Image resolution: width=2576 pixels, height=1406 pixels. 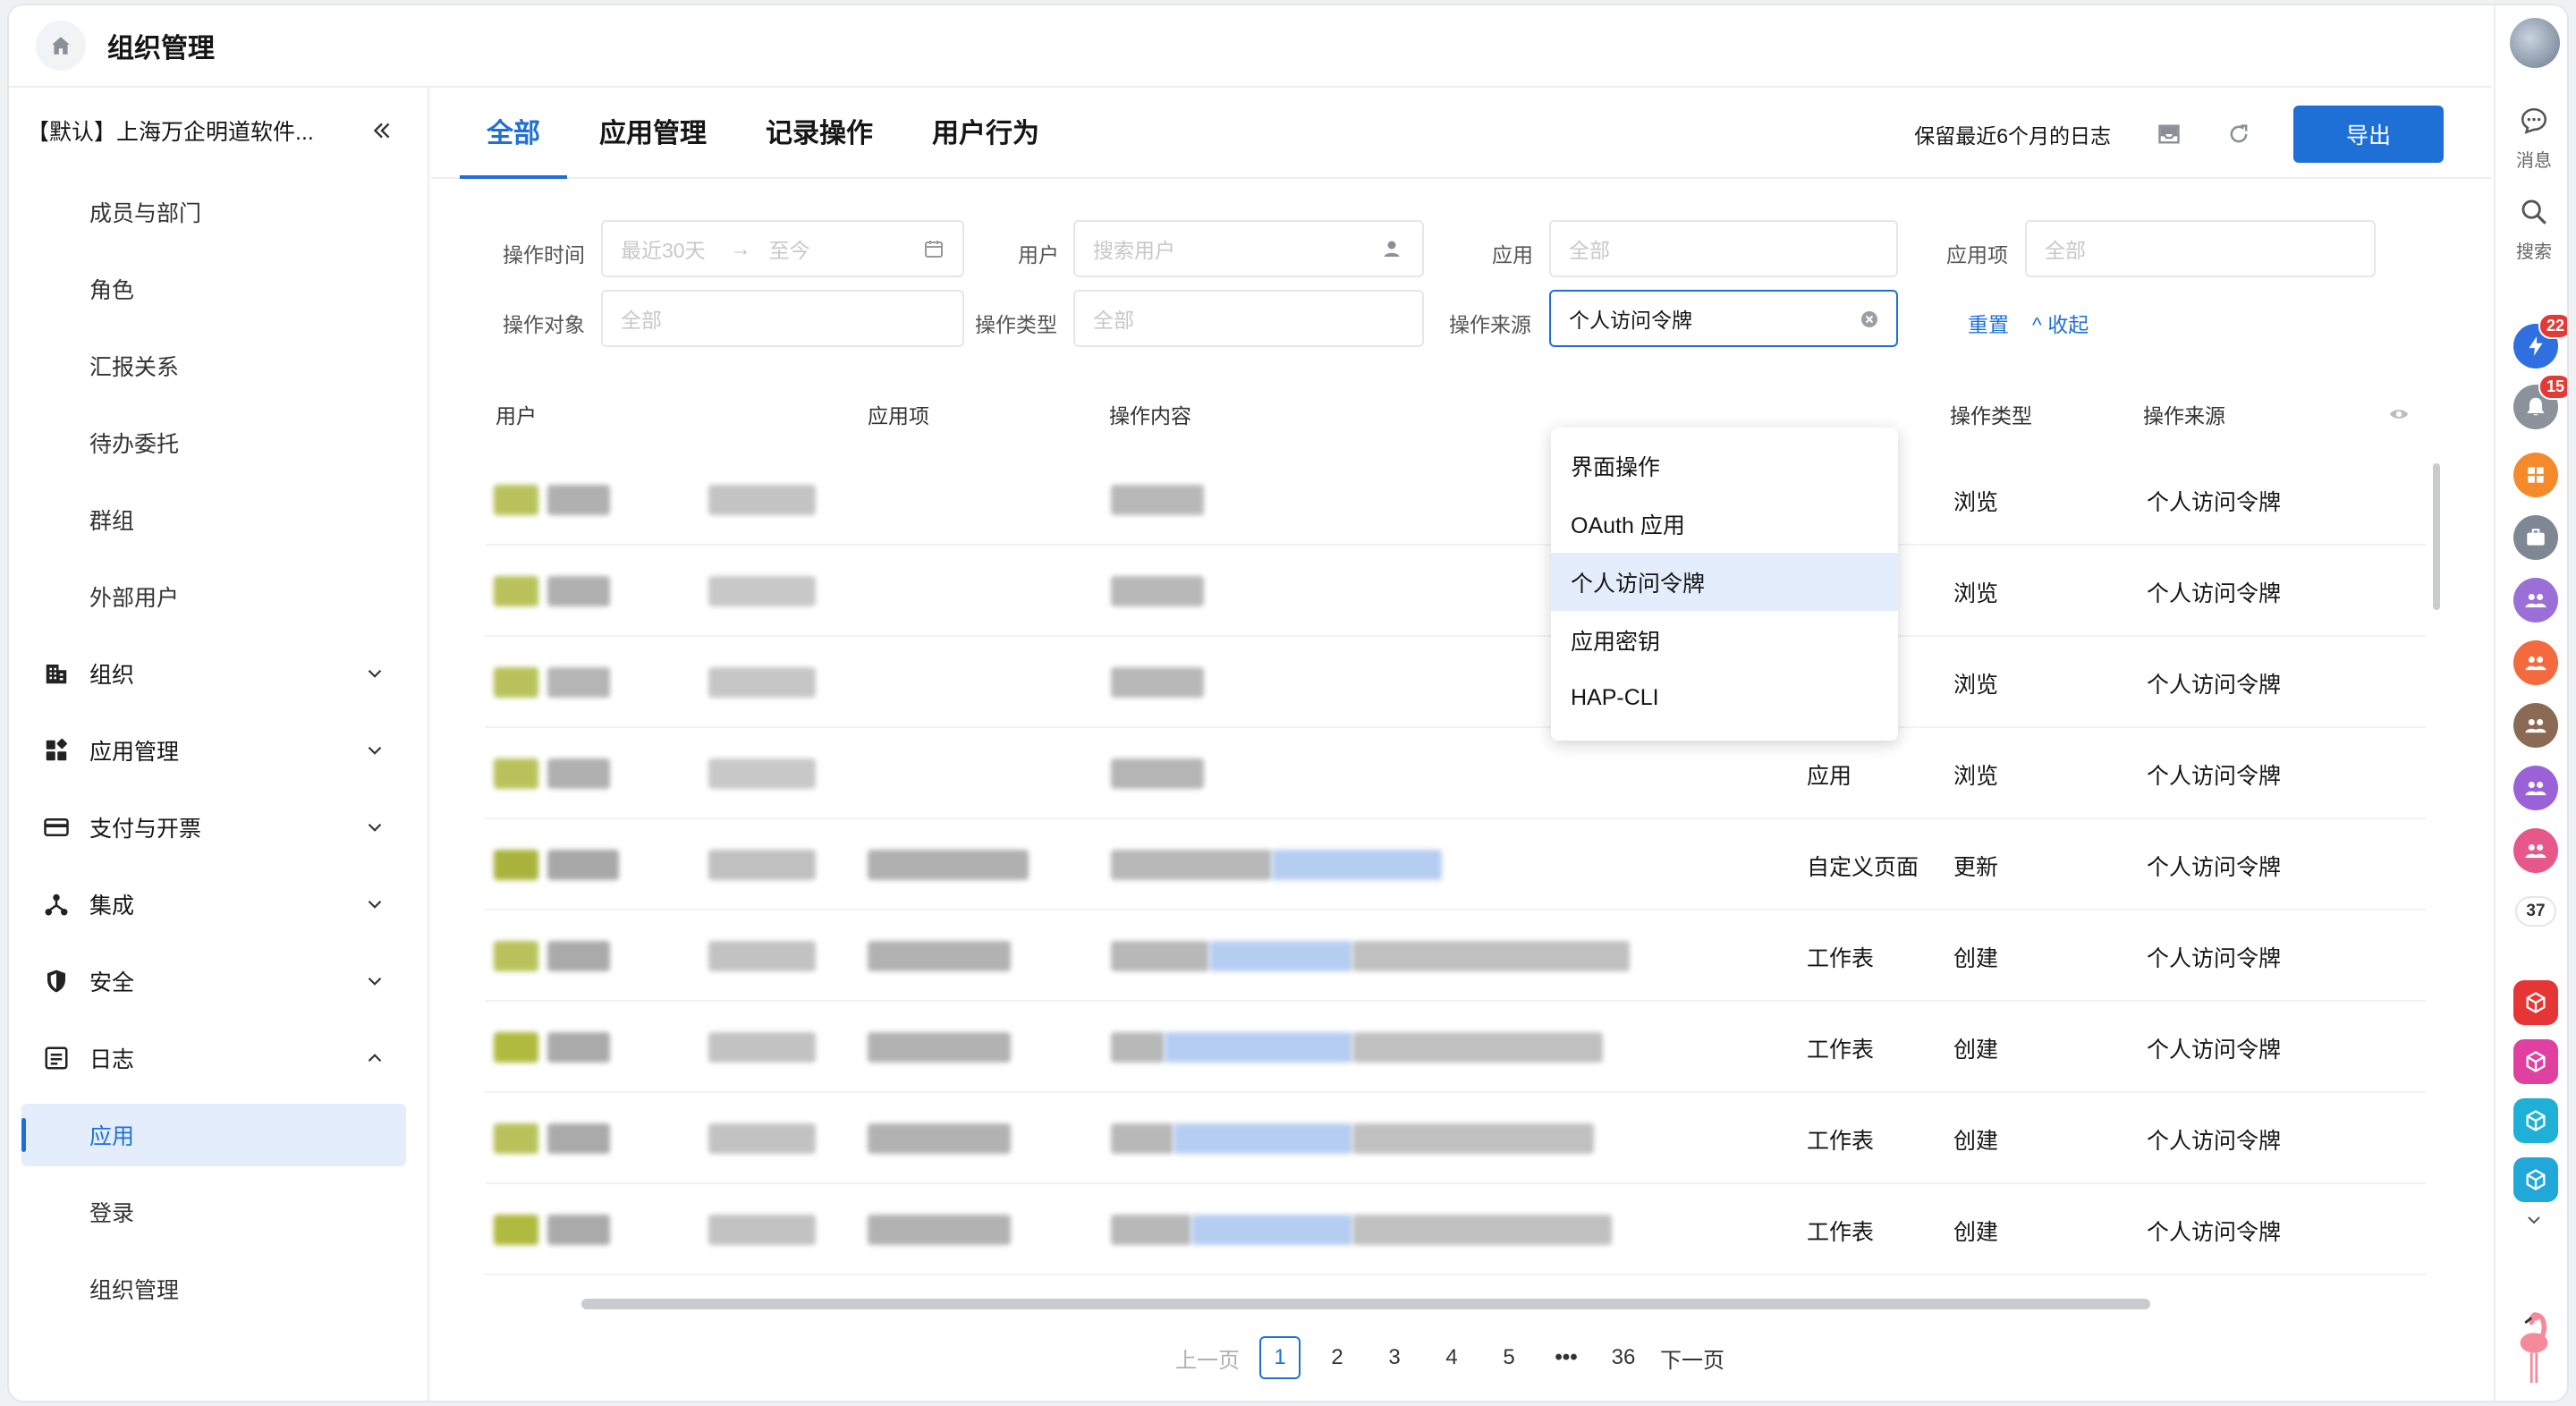 I want to click on sidebar-item-reporting: 汇报关系, so click(x=218, y=366).